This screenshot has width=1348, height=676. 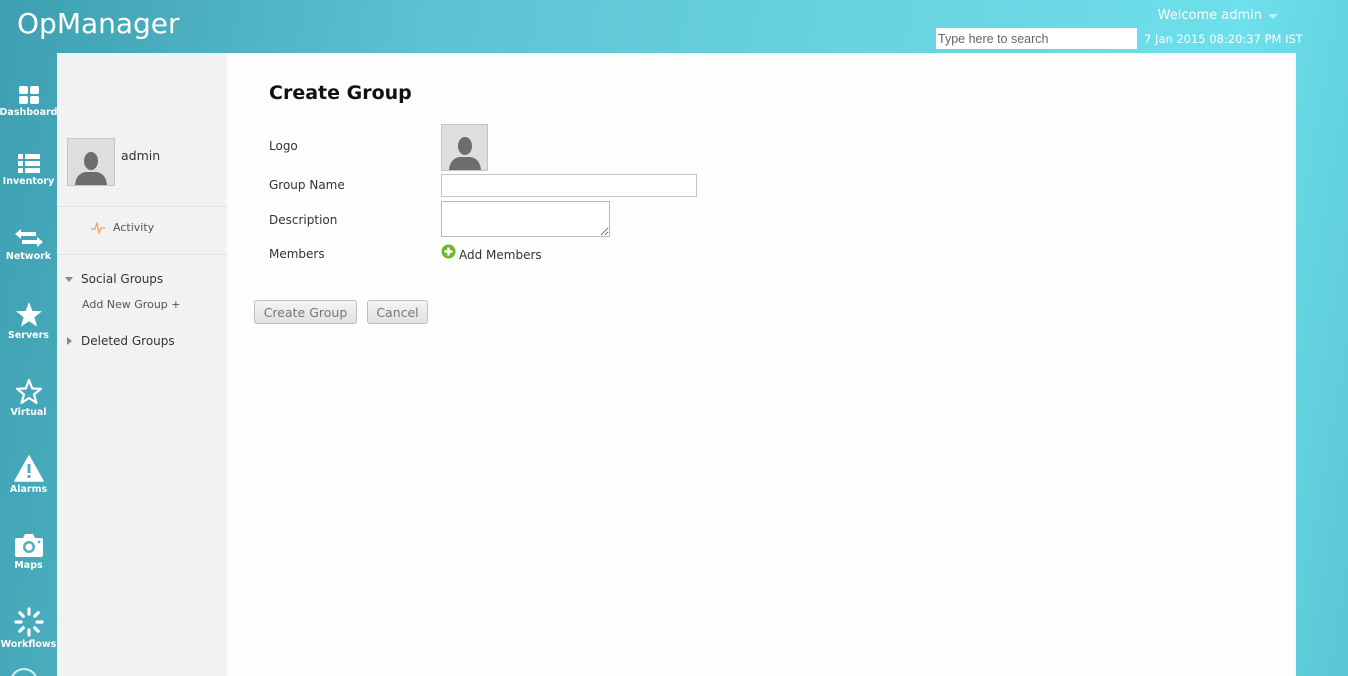 I want to click on dashboard-grid-icon, so click(x=28, y=95).